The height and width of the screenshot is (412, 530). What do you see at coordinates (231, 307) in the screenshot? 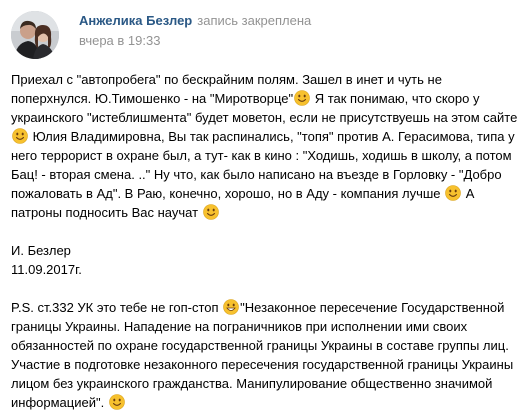
I see `grinning-face-emoji-icon` at bounding box center [231, 307].